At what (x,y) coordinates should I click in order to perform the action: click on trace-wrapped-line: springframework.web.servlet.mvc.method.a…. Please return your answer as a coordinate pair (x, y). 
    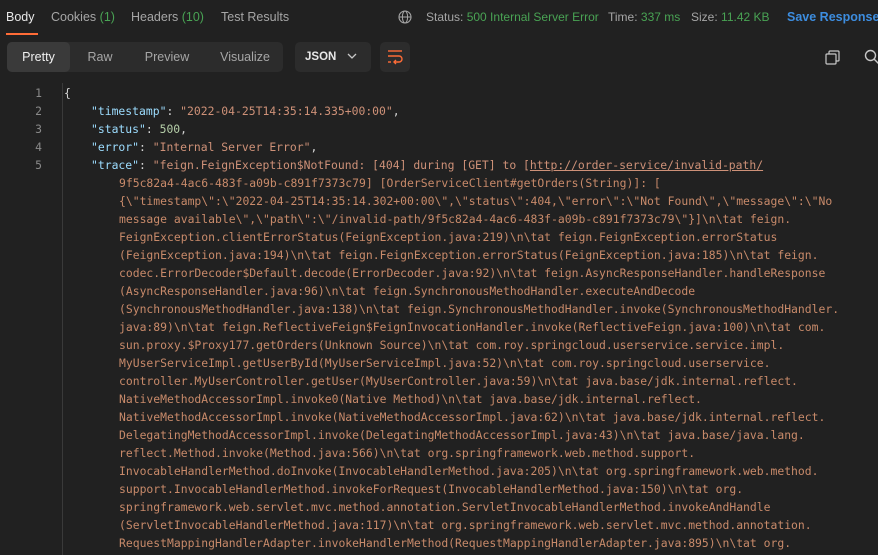
    Looking at the image, I should click on (445, 507).